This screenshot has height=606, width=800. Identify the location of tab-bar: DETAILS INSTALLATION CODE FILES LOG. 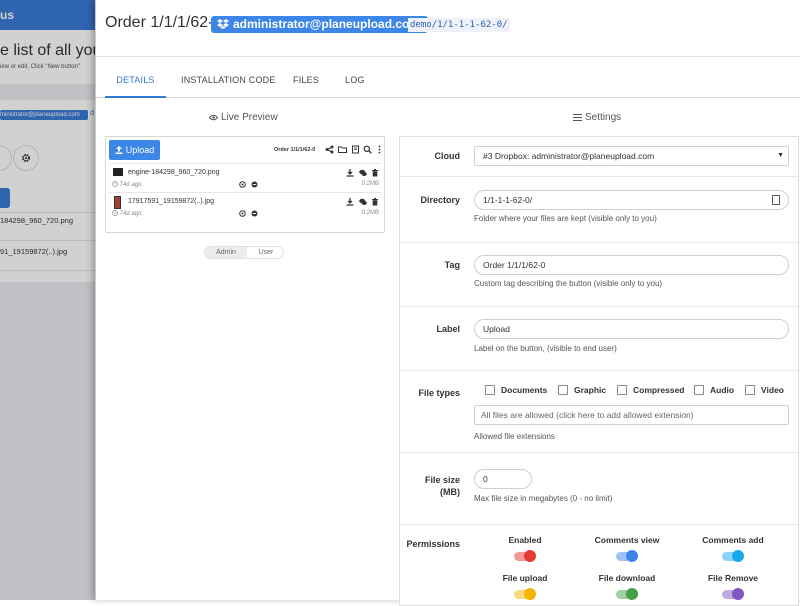
(448, 80).